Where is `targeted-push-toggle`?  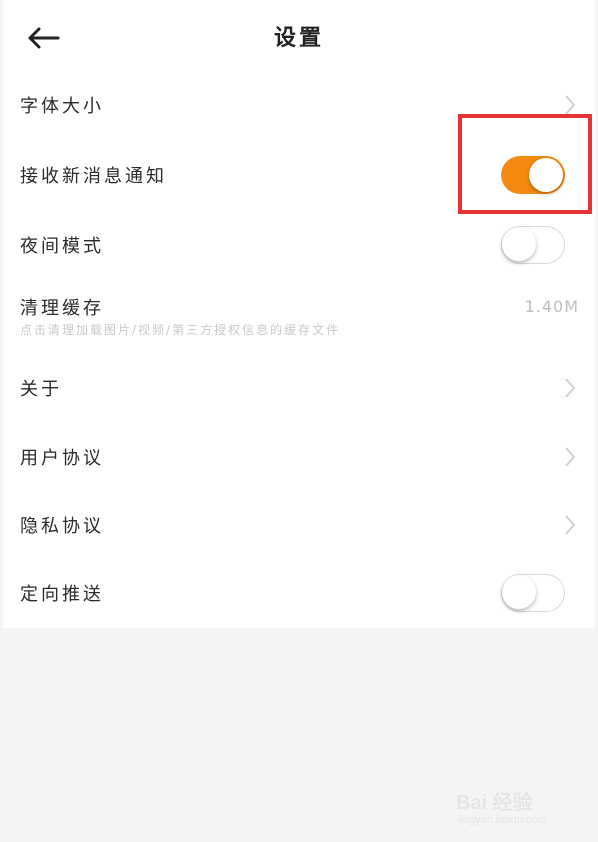
targeted-push-toggle is located at coordinates (533, 593).